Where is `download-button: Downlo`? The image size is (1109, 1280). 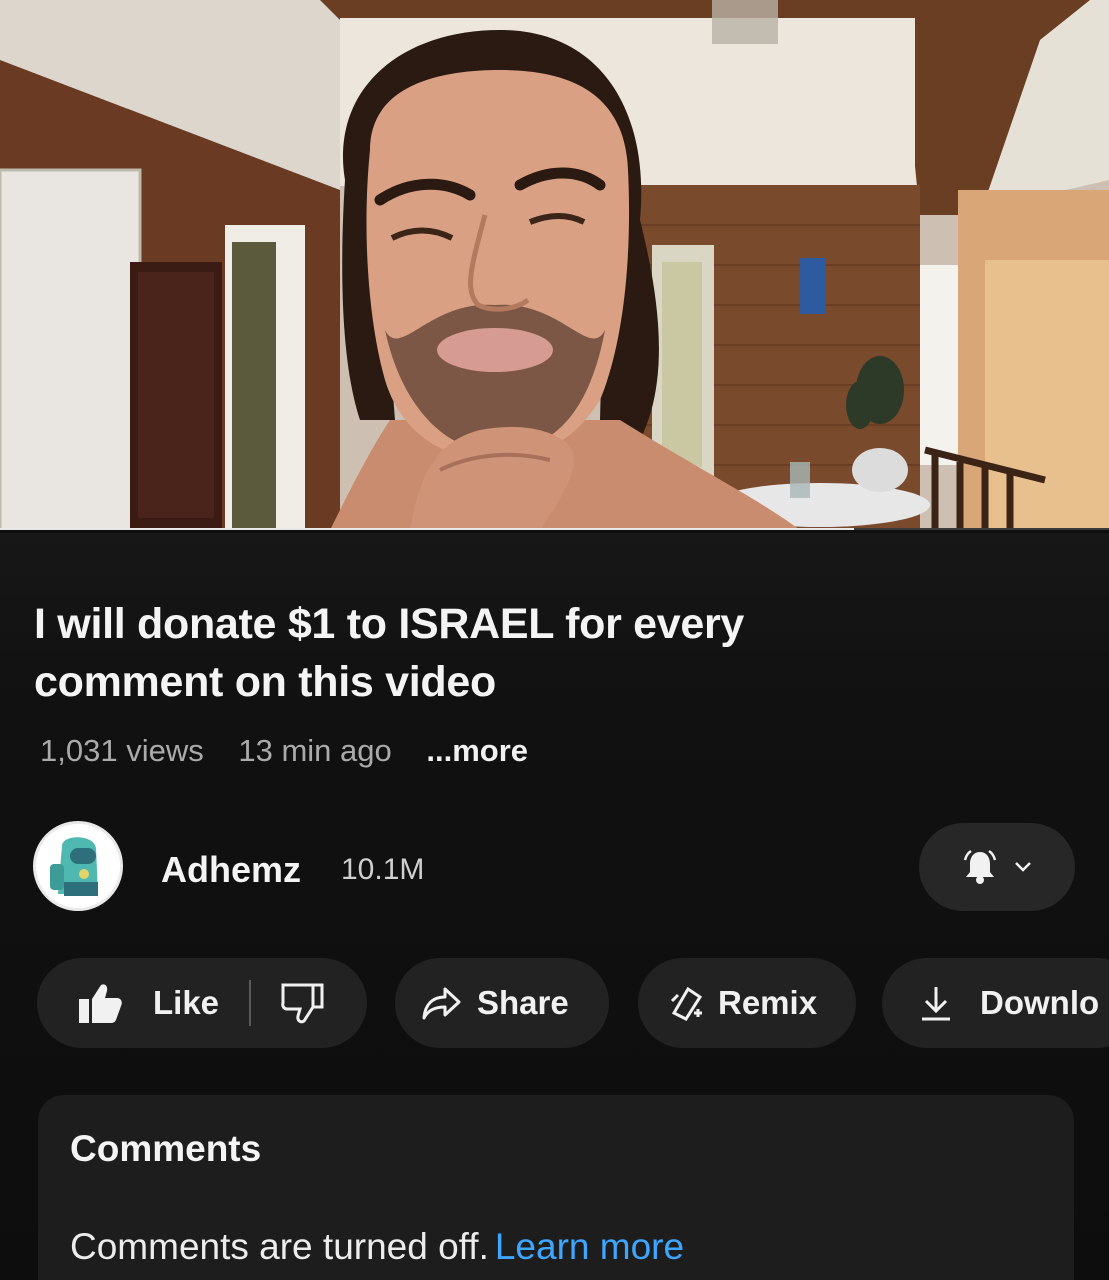
download-button: Downlo is located at coordinates (995, 1003).